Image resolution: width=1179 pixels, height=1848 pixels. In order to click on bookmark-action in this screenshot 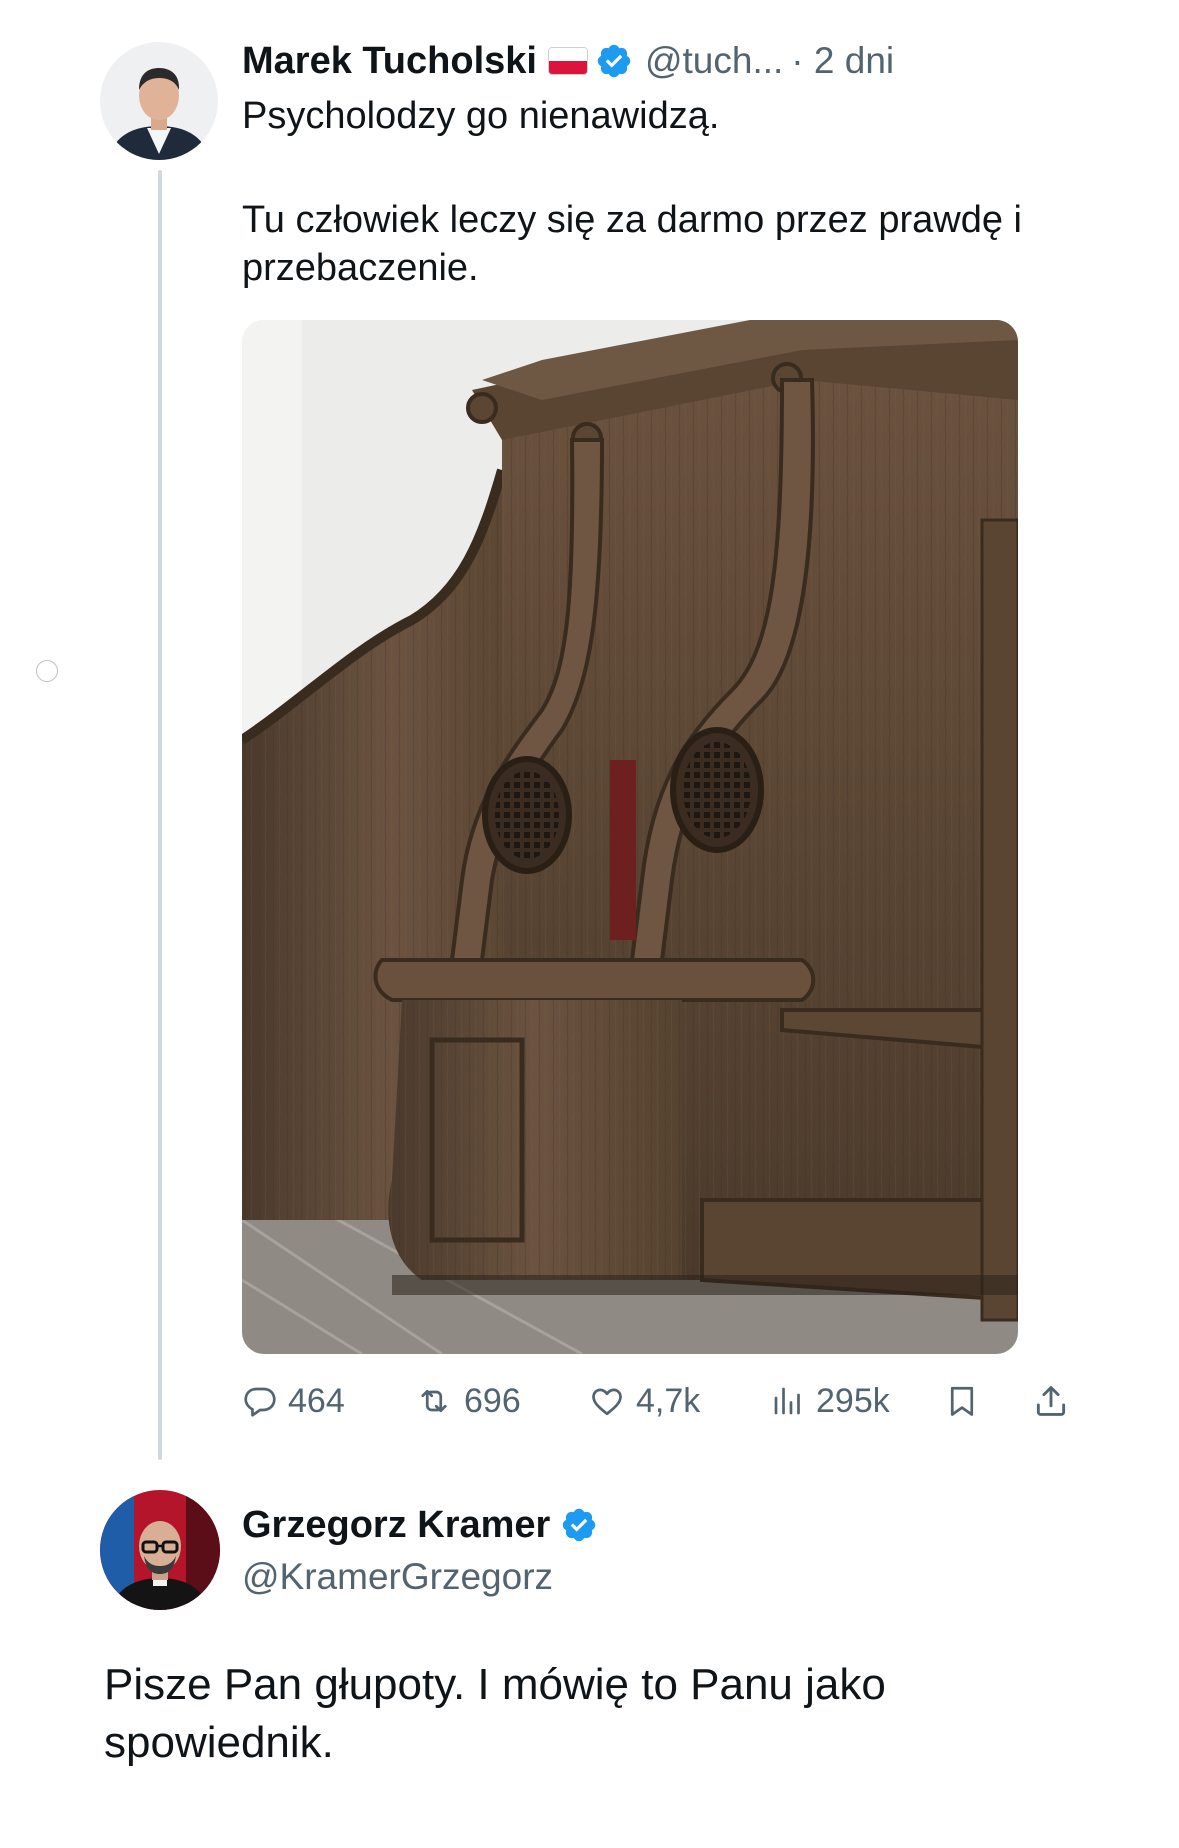, I will do `click(962, 1401)`.